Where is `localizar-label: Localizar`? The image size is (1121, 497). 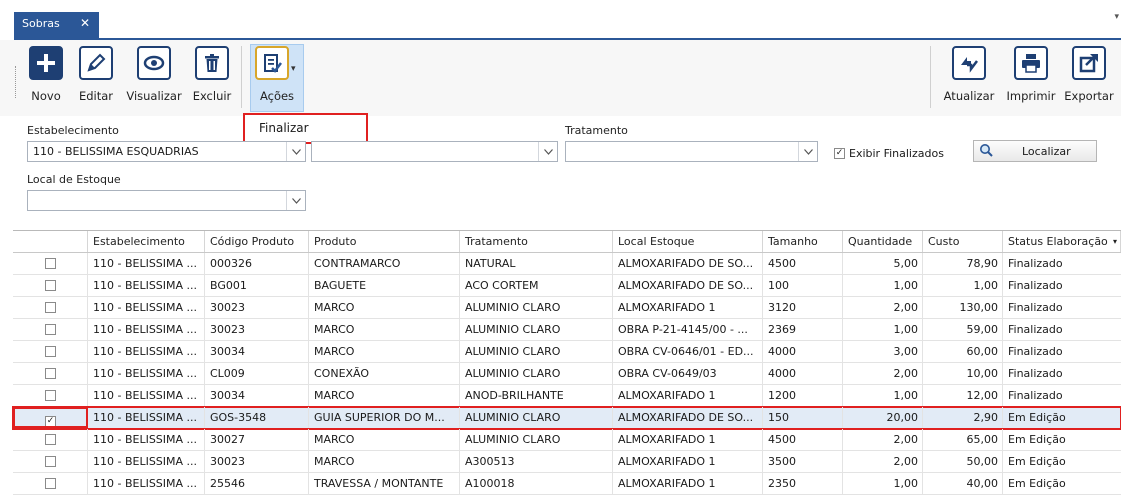
localizar-label: Localizar is located at coordinates (1046, 151).